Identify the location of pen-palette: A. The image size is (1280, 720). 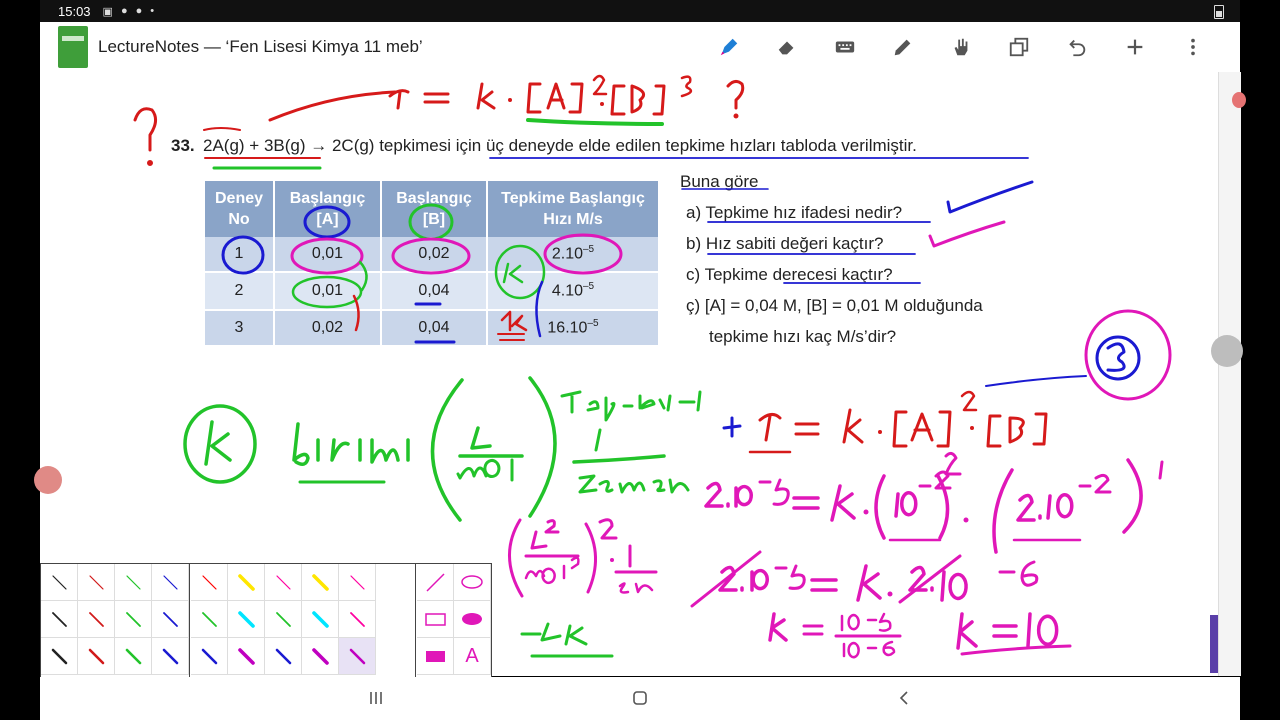
(266, 621).